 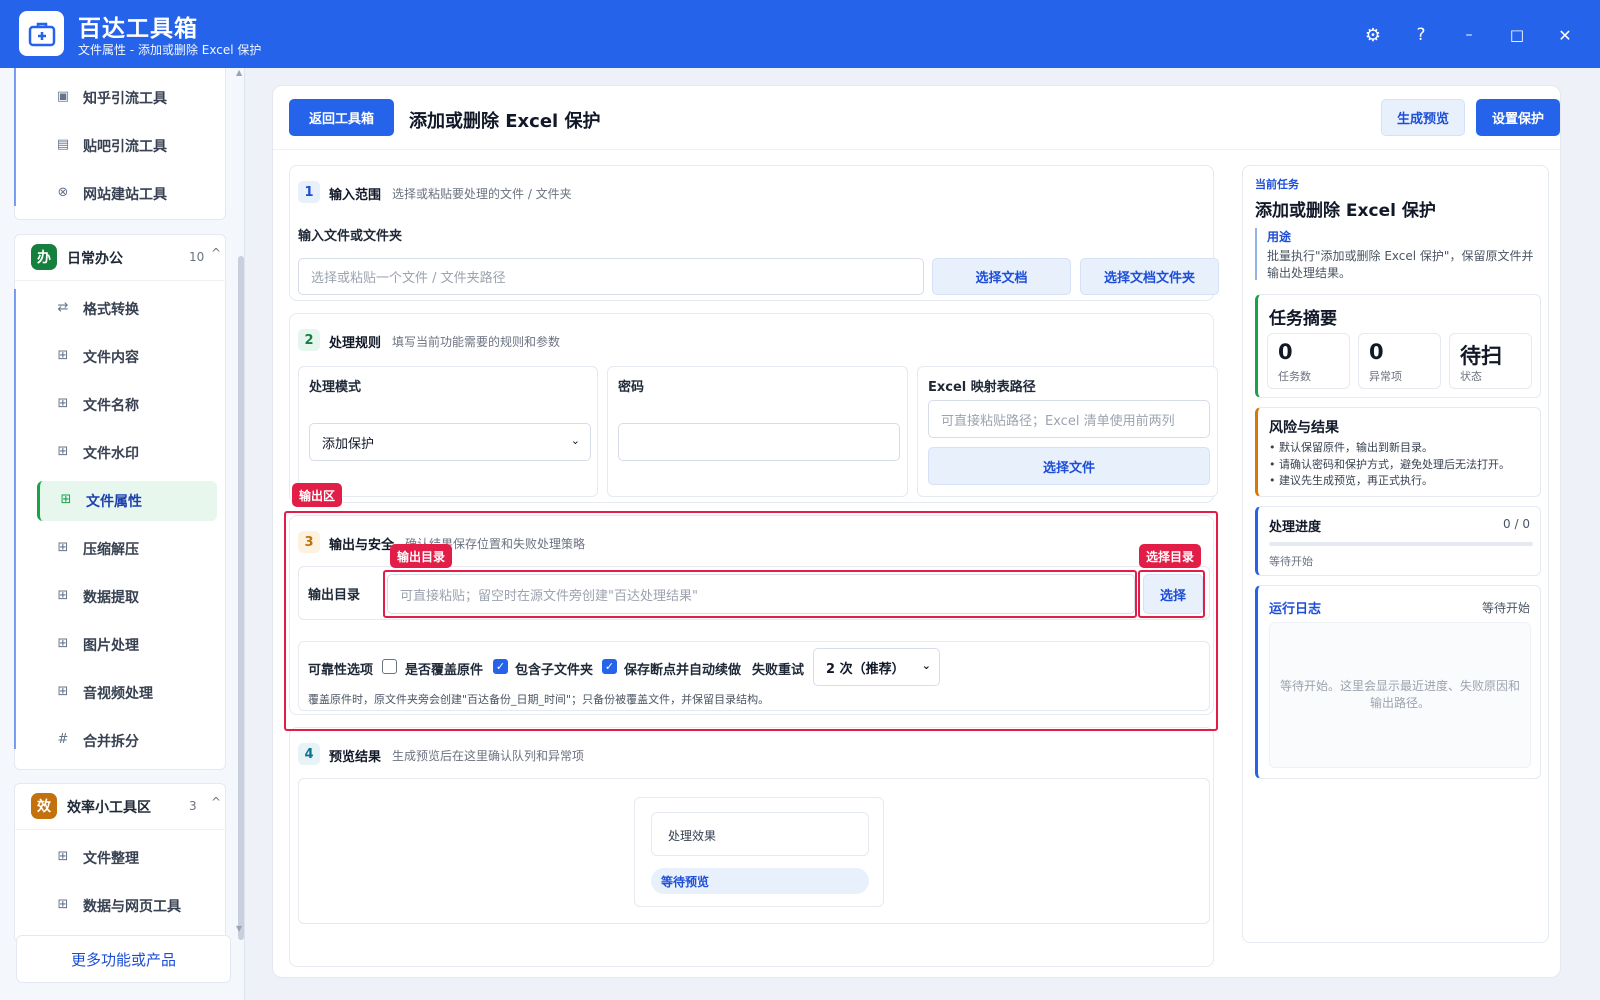 I want to click on stat-label: 状态, so click(x=1471, y=376).